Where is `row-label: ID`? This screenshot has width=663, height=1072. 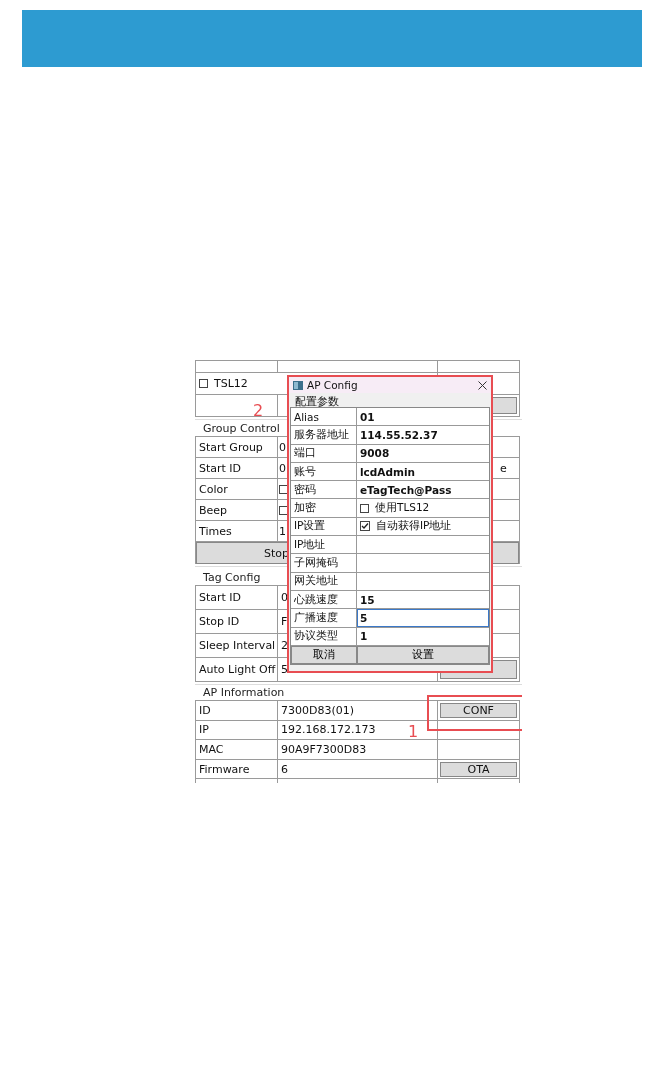 row-label: ID is located at coordinates (205, 710).